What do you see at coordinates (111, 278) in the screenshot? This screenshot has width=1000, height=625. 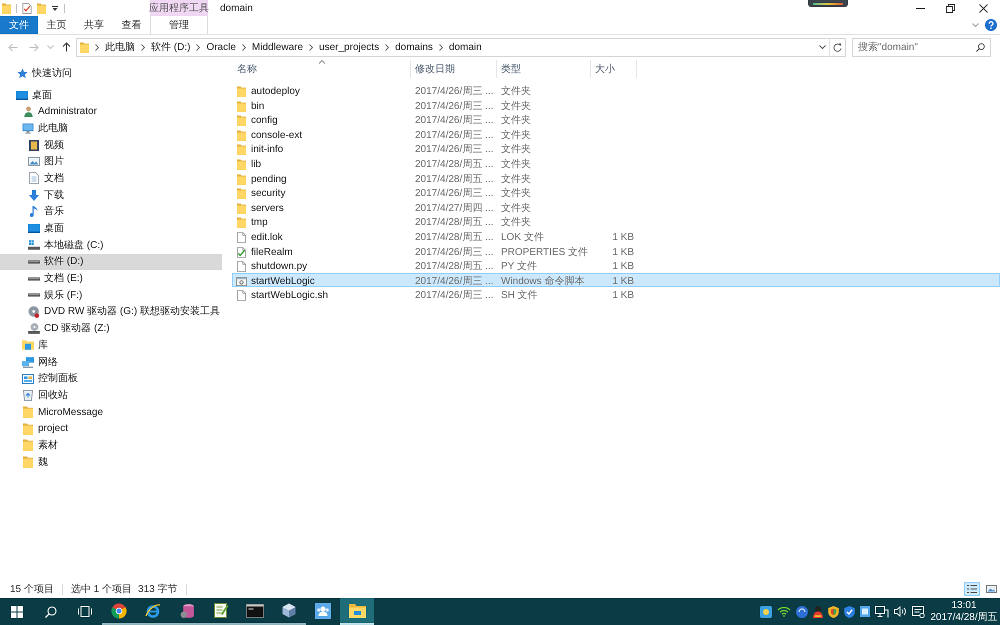 I see `sidebar-item: 文档 (E:)` at bounding box center [111, 278].